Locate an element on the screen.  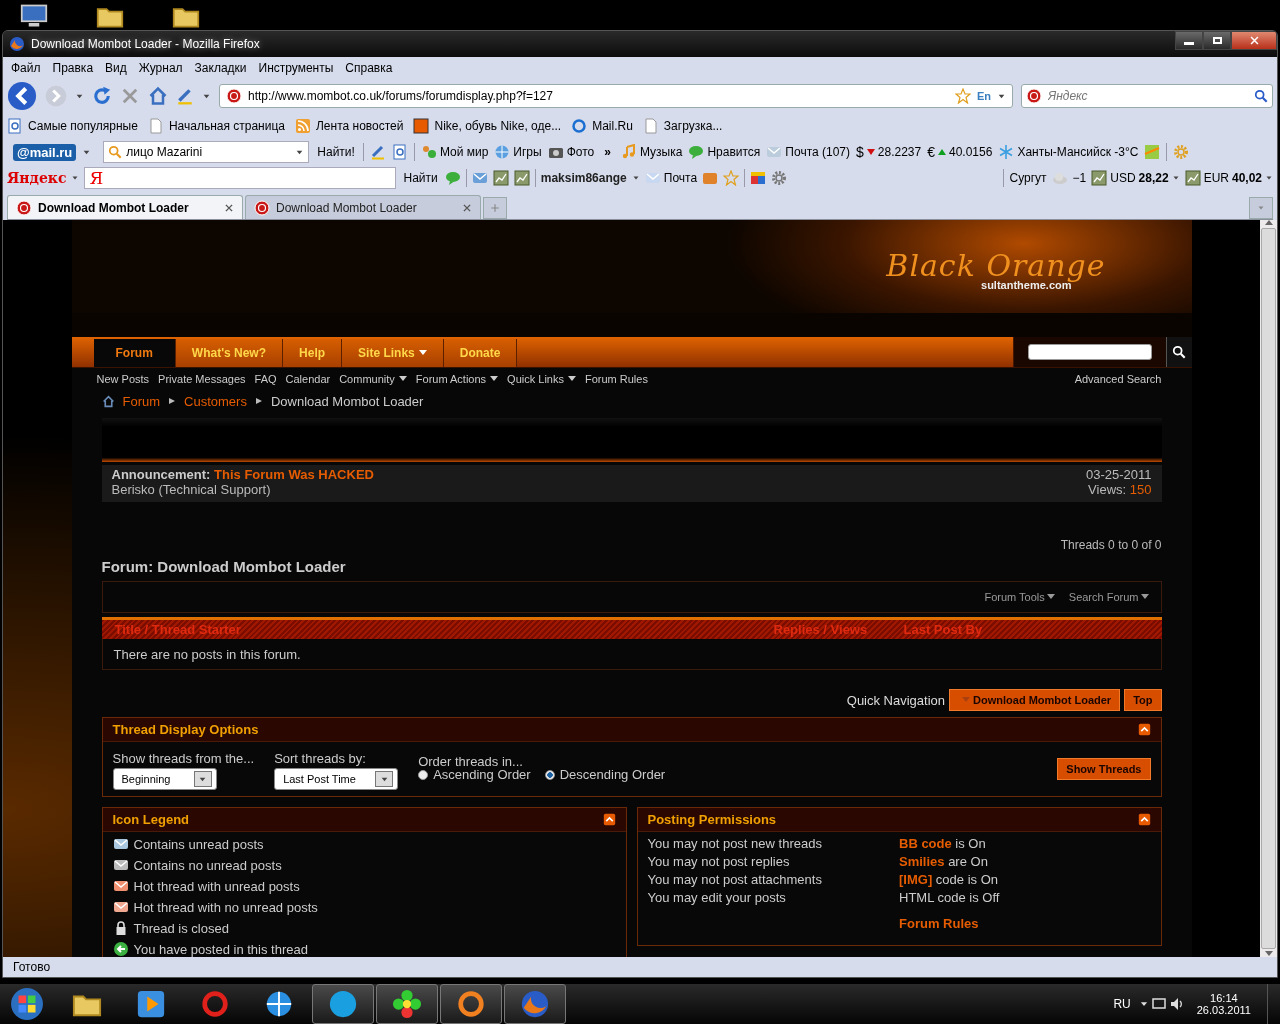
toolbar-logo: Яндекс is located at coordinates (37, 178).